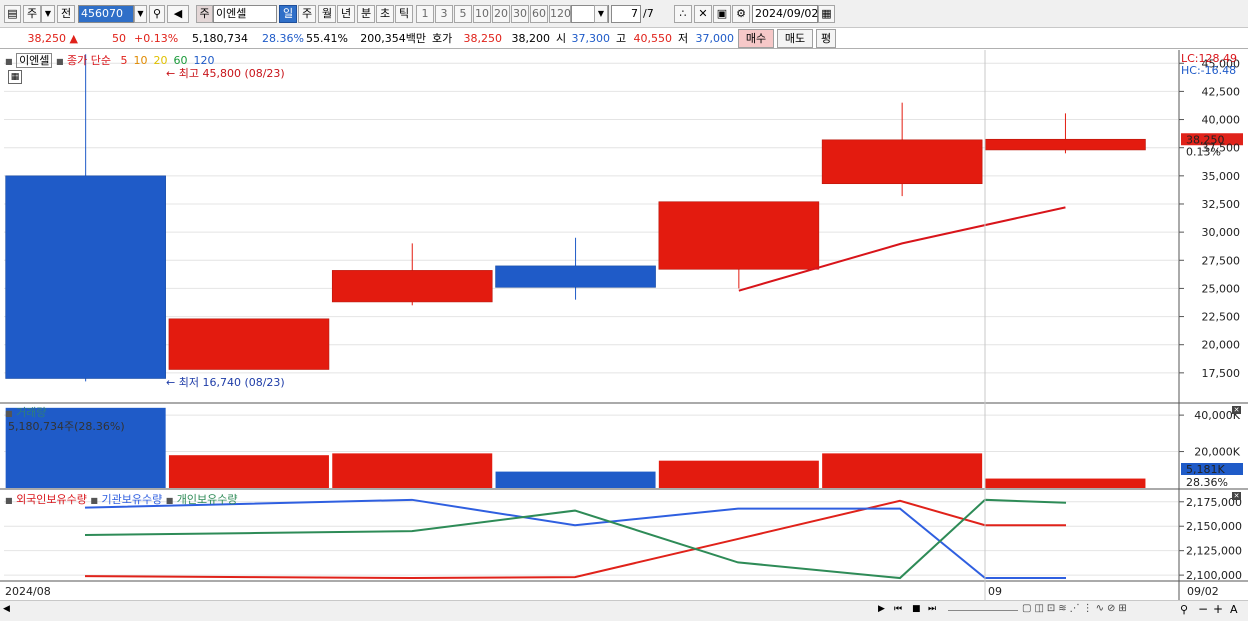 The image size is (1248, 621). I want to click on scroll-end-icon: ⏭, so click(932, 609).